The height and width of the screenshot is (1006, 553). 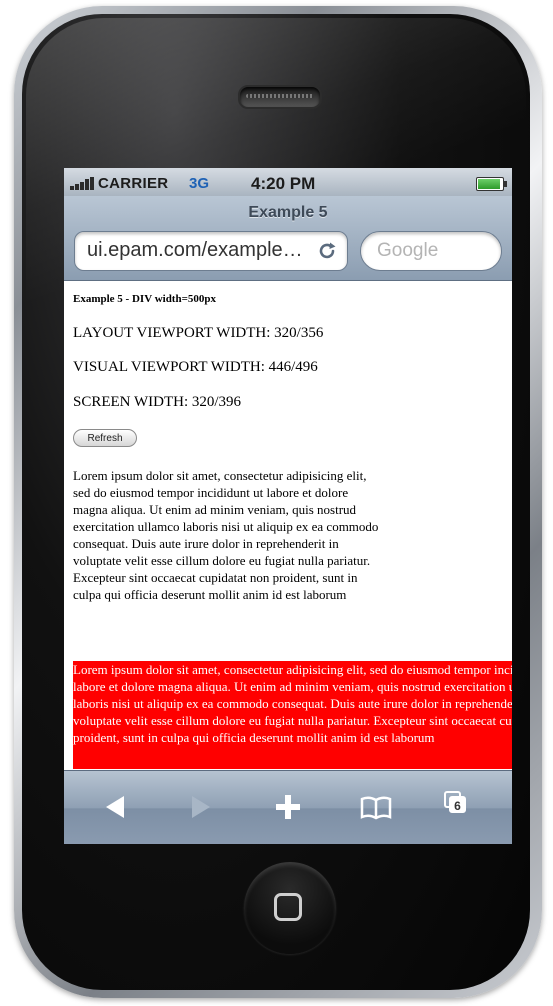 I want to click on bookmarks-icon, so click(x=376, y=807).